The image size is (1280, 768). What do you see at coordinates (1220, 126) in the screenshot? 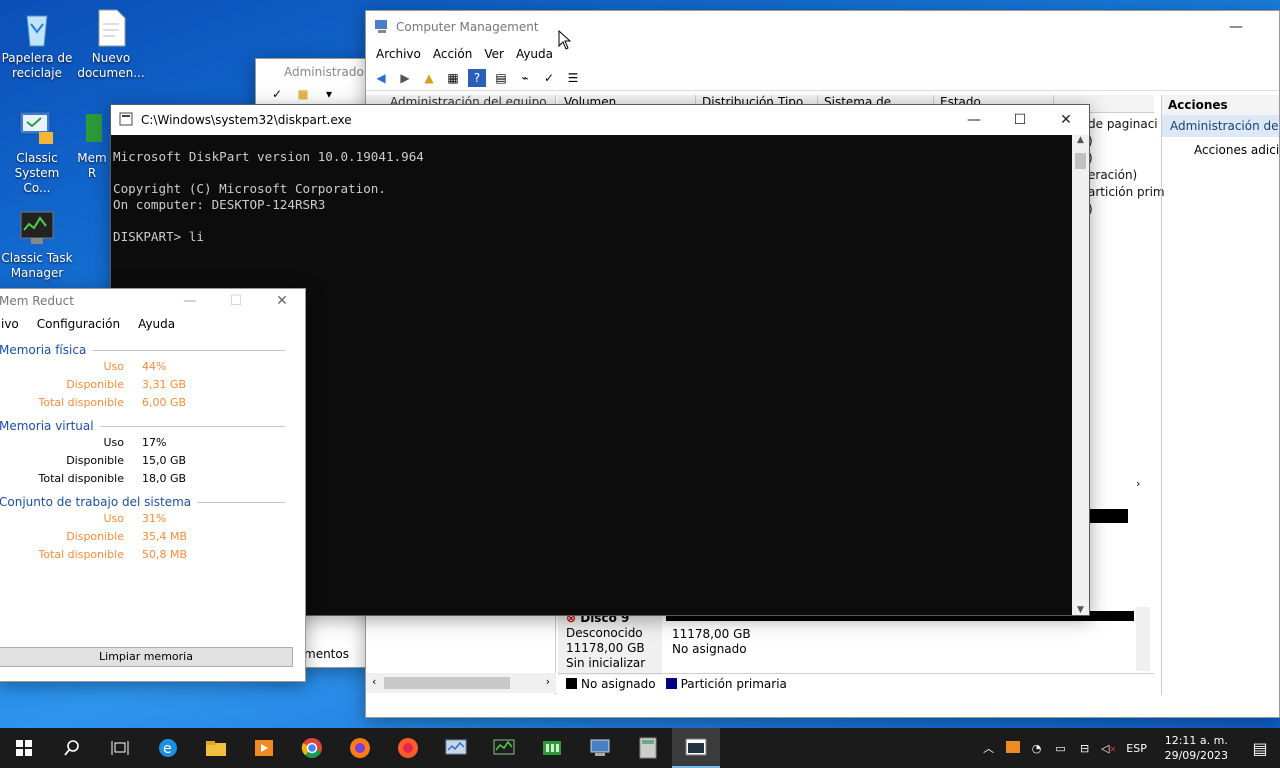
I see `actions-disk-management: Administración de dis` at bounding box center [1220, 126].